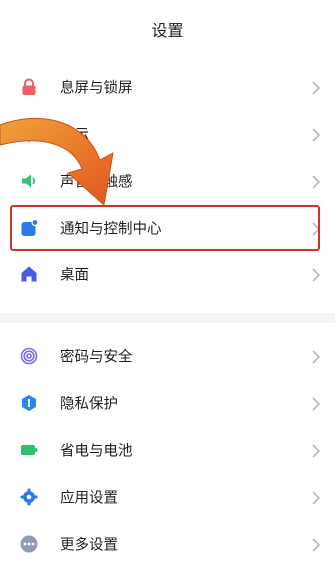 This screenshot has height=567, width=335. Describe the element at coordinates (167, 356) in the screenshot. I see `settings-item-password-security: 密码与安全` at that location.